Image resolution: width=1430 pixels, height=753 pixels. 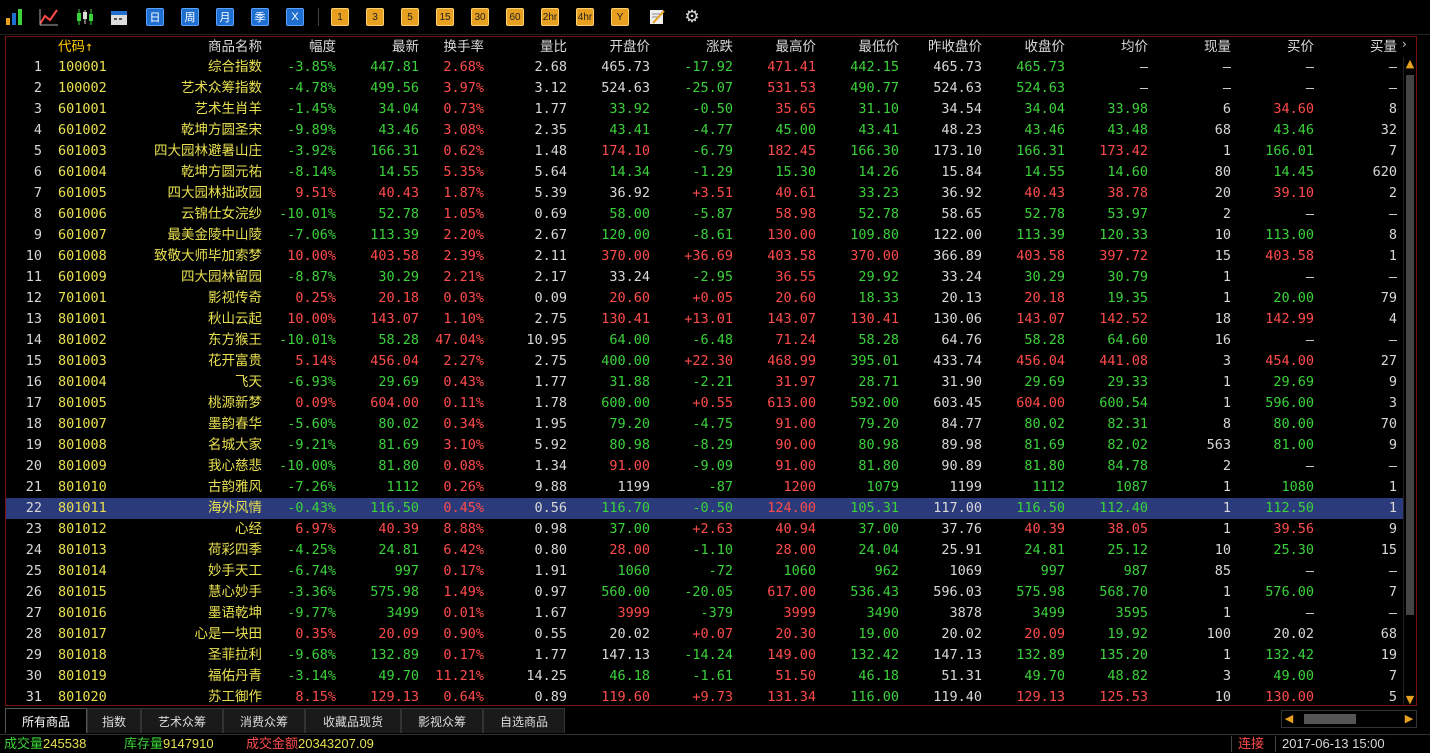 I want to click on tab-film-crowdfunding: 影视众筹, so click(x=442, y=720).